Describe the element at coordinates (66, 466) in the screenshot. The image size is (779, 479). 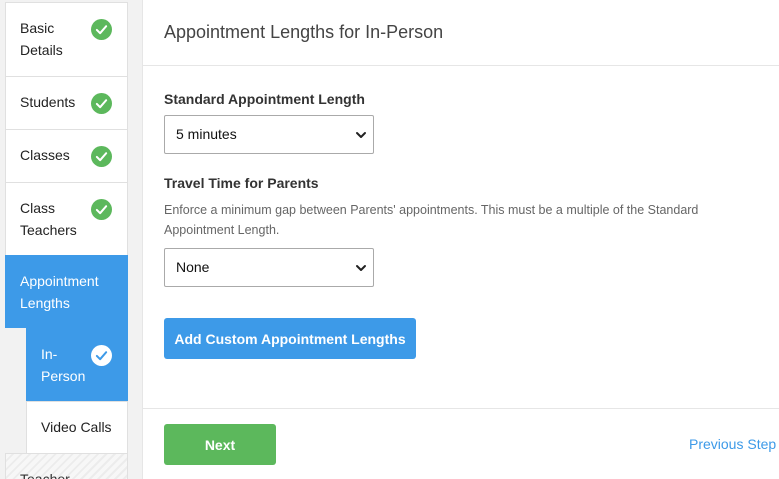
I see `sidebar-item-teacher: Teacher` at that location.